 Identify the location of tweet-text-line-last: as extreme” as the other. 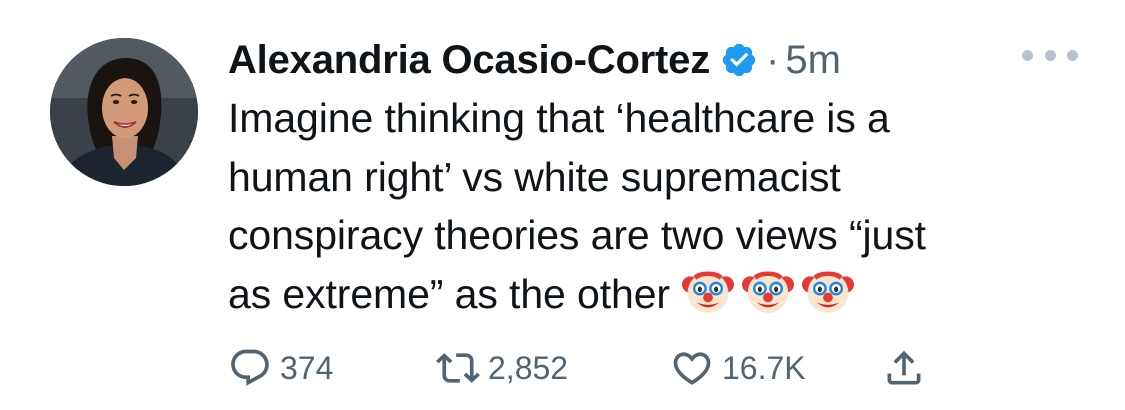
(658, 294).